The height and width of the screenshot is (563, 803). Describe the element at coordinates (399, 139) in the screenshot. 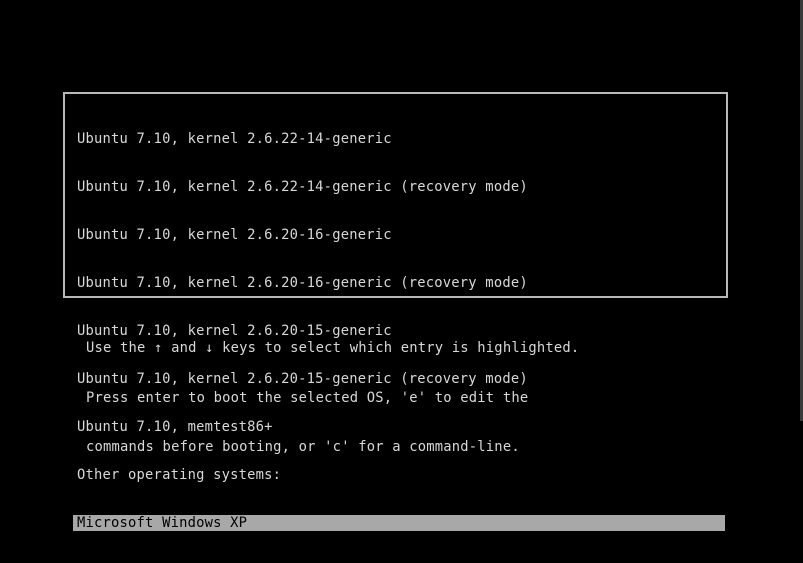

I see `boot-entry-ubuntu-2-6-22-14: Ubuntu 7.10, kernel 2.6.22-14-generic` at that location.